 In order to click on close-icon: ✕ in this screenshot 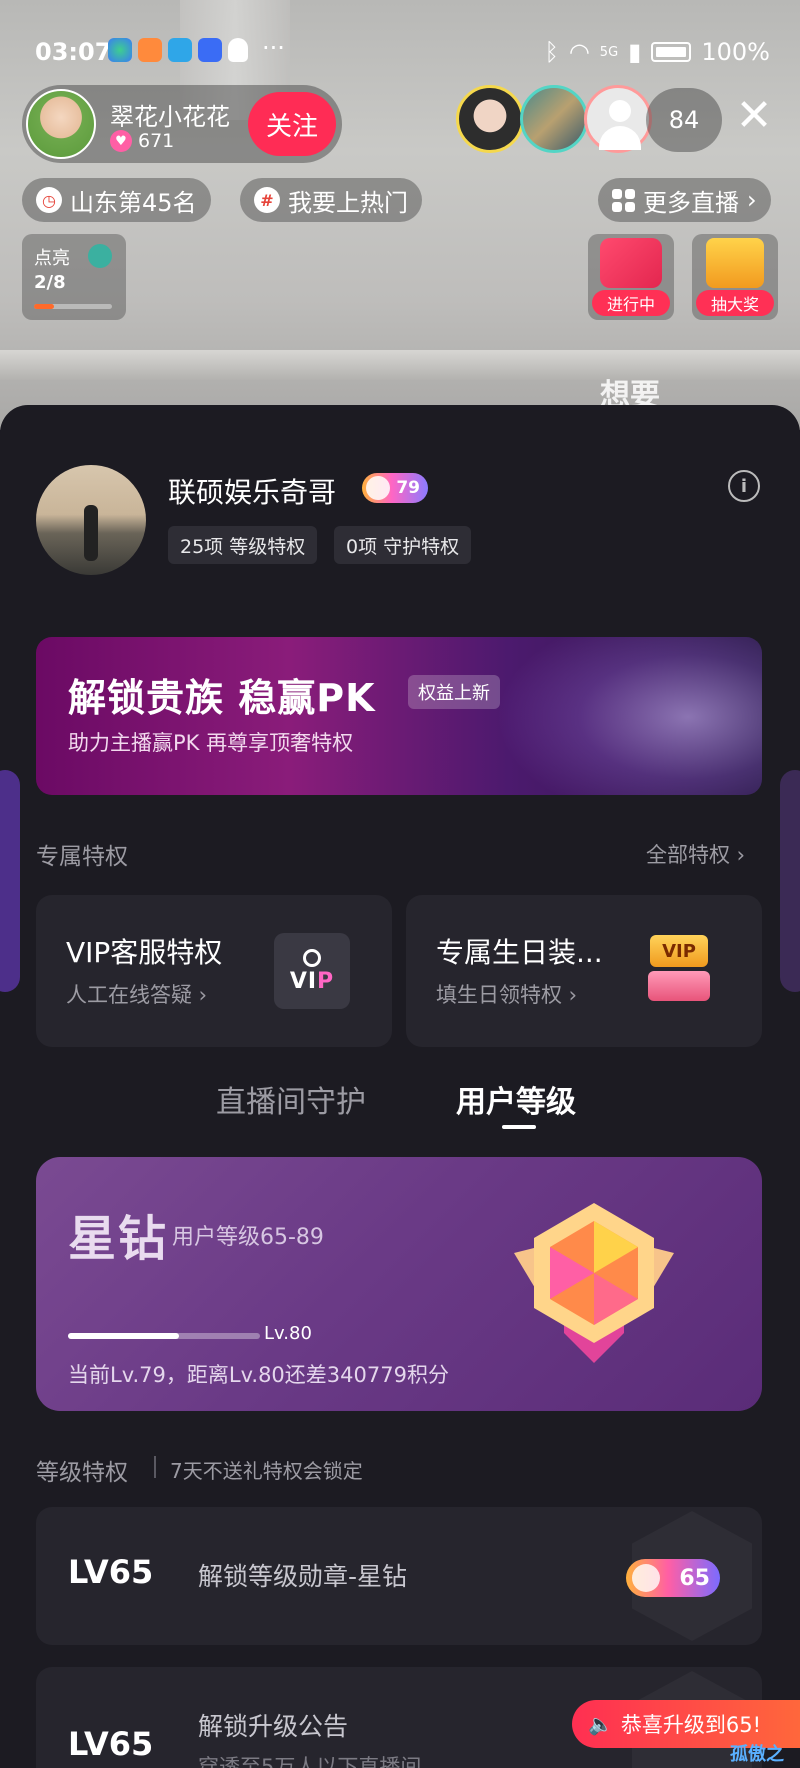, I will do `click(754, 116)`.